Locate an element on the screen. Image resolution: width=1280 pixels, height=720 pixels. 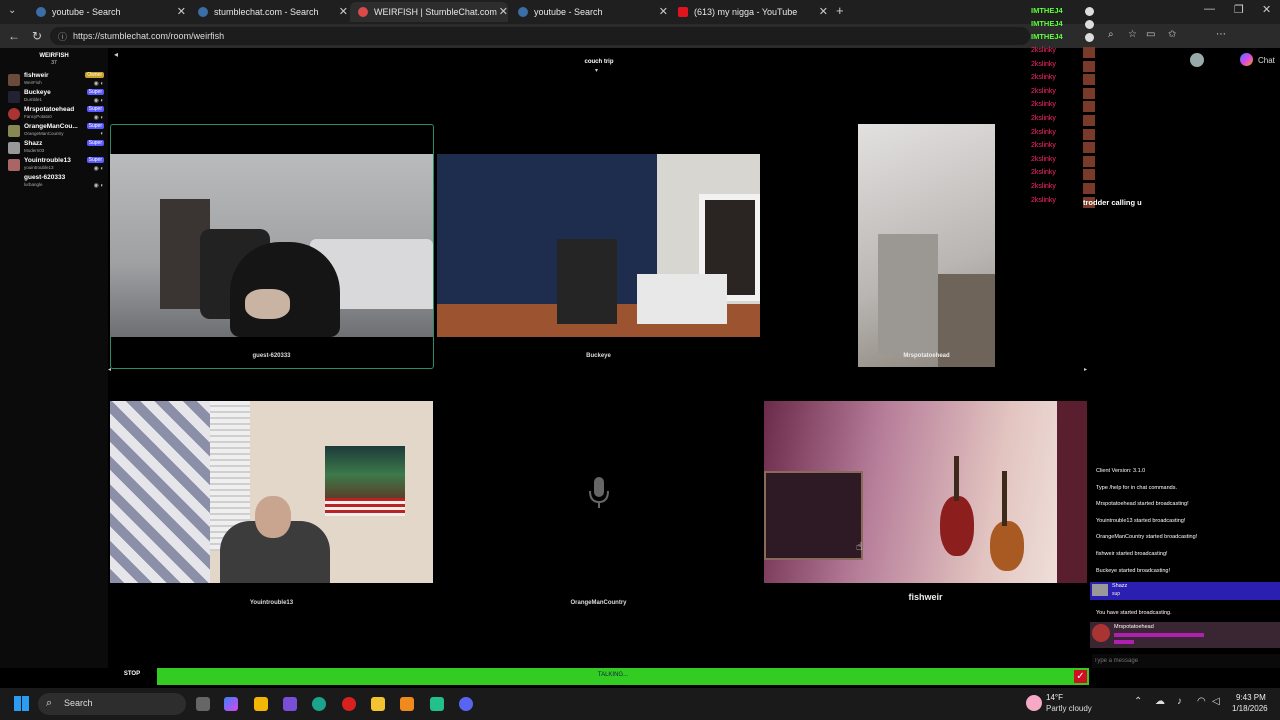
checkbox-icon: ✓ is located at coordinates (1080, 676).